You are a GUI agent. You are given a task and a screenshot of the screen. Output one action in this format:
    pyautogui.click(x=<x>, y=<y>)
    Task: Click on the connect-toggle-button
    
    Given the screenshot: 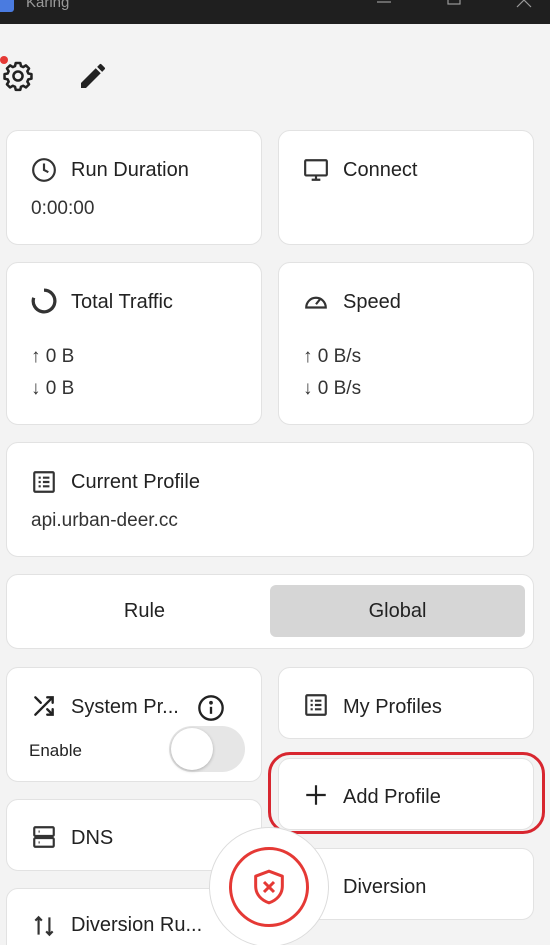 What is the action you would take?
    pyautogui.click(x=269, y=886)
    